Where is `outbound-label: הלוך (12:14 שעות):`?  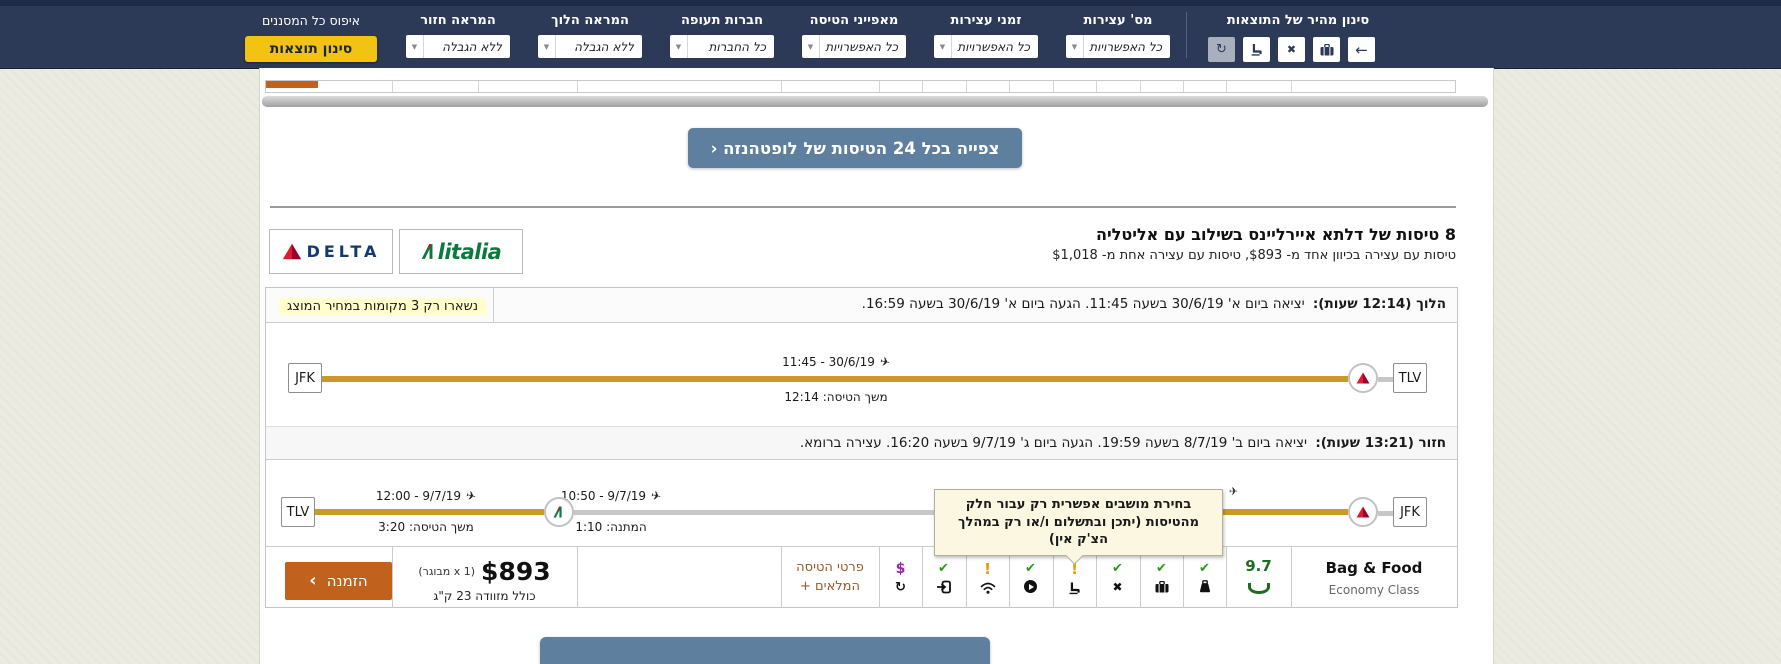 outbound-label: הלוך (12:14 שעות): is located at coordinates (1379, 304).